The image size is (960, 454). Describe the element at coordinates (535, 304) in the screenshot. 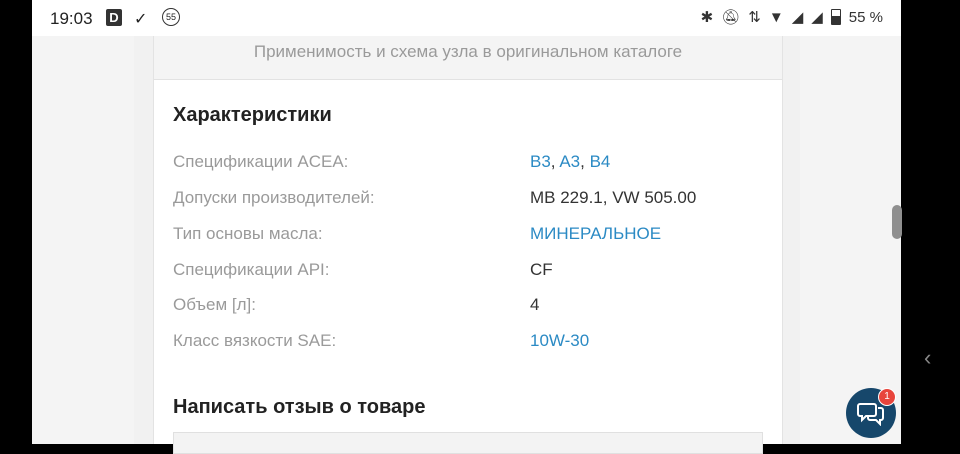

I see `spec-value: 4` at that location.